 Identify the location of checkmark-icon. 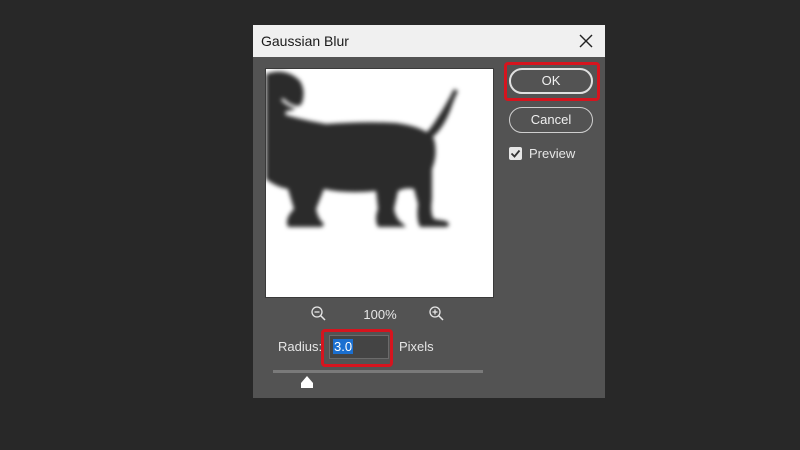
(515, 153).